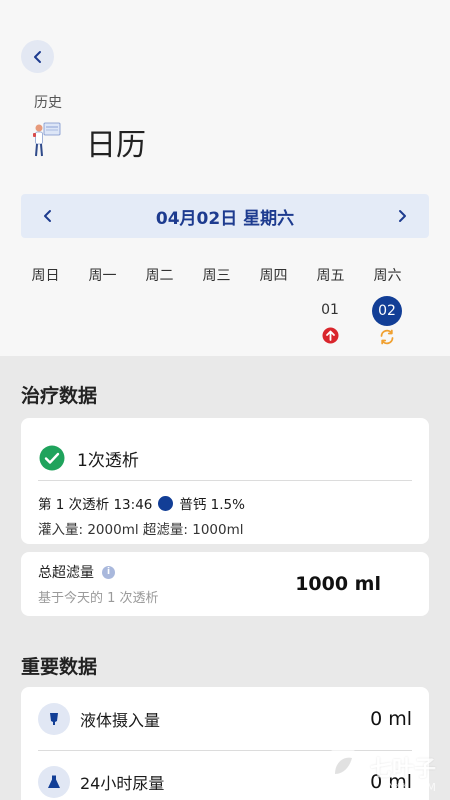 This screenshot has width=450, height=800. Describe the element at coordinates (225, 584) in the screenshot. I see `total-uf-card: 总超滤量 i 基于今天的 1 次透析 1000 ml` at that location.